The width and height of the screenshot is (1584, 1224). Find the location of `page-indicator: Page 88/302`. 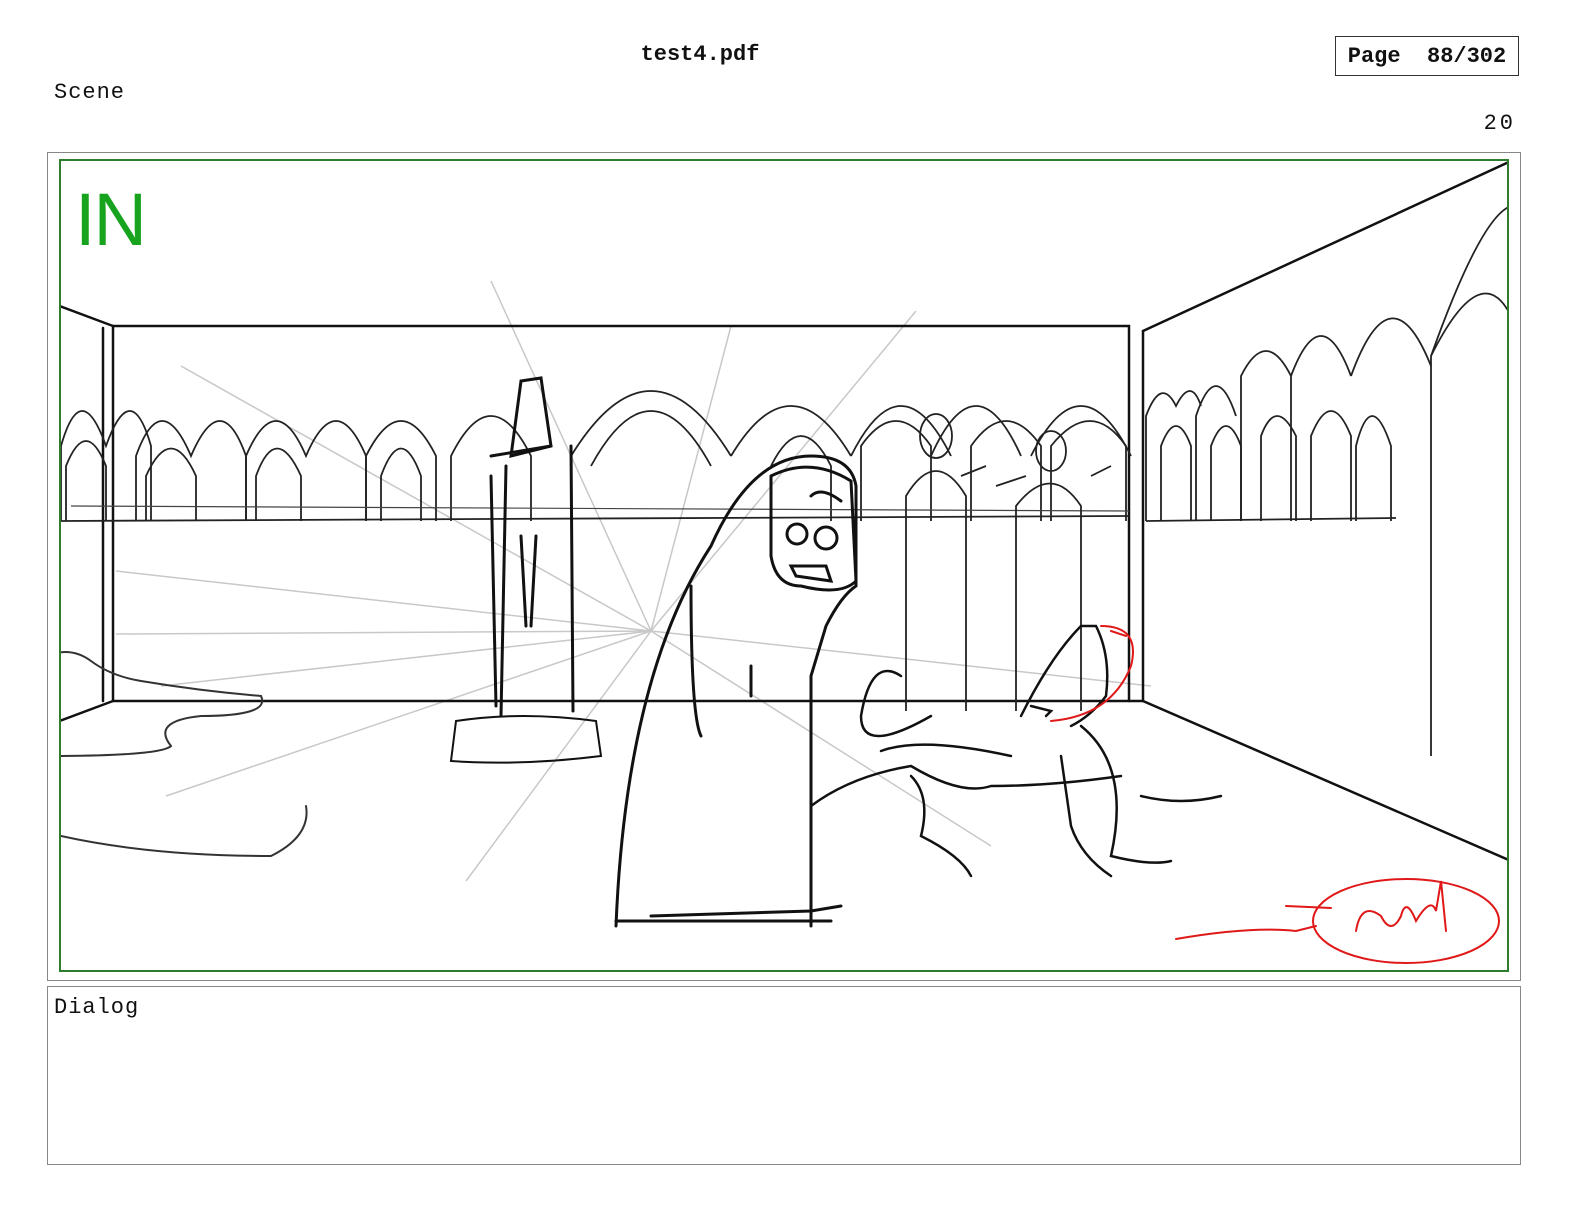

page-indicator: Page 88/302 is located at coordinates (1427, 56).